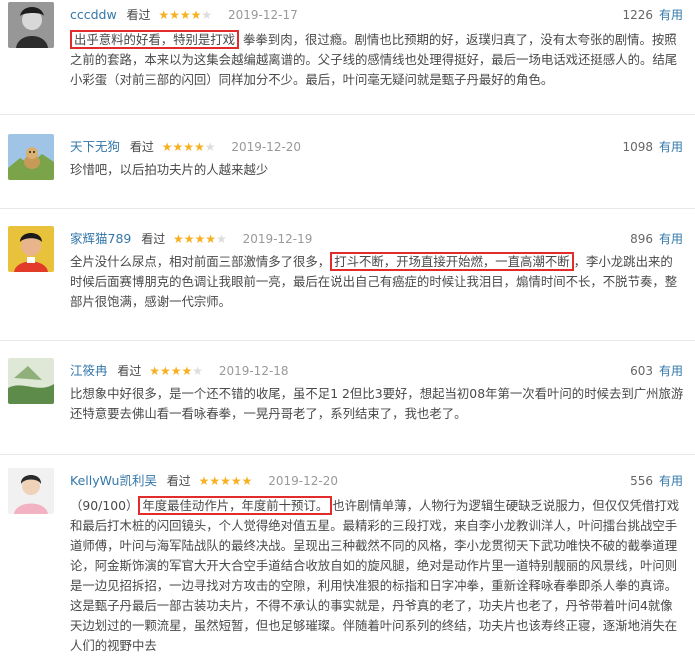 This screenshot has height=658, width=695. I want to click on author-link: KellyWu凯利吴, so click(113, 480).